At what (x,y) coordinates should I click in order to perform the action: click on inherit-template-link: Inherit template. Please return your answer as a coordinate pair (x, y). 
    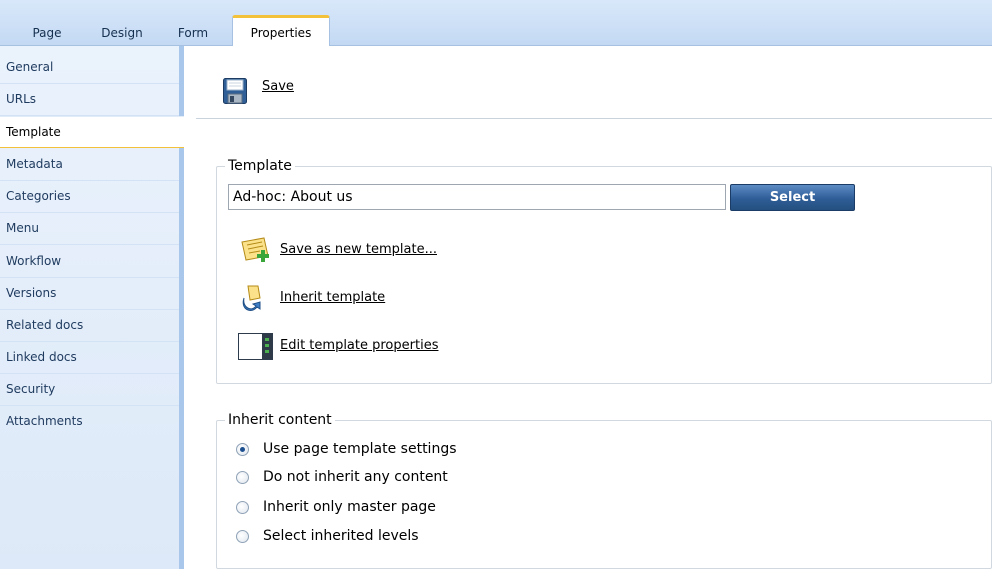
    Looking at the image, I should click on (332, 297).